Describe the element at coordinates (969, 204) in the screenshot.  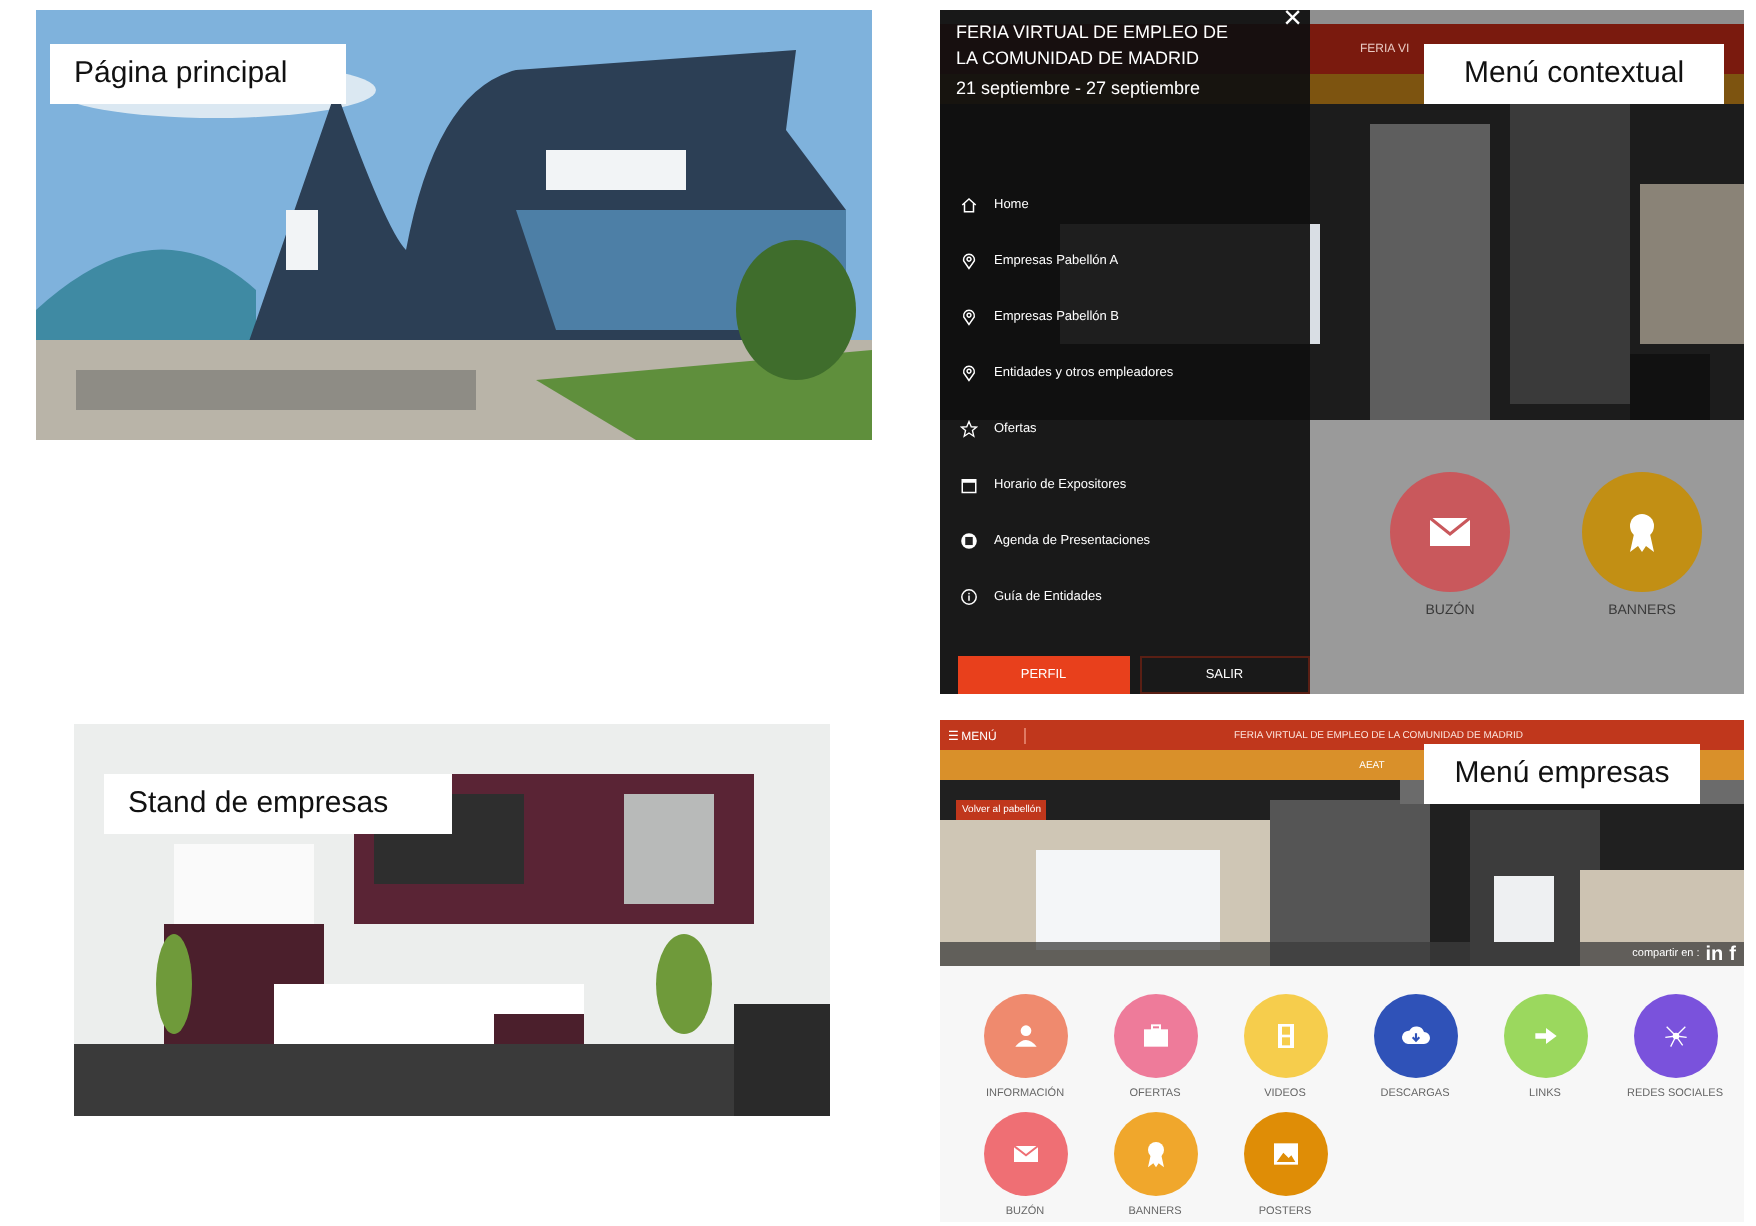
I see `home-icon` at that location.